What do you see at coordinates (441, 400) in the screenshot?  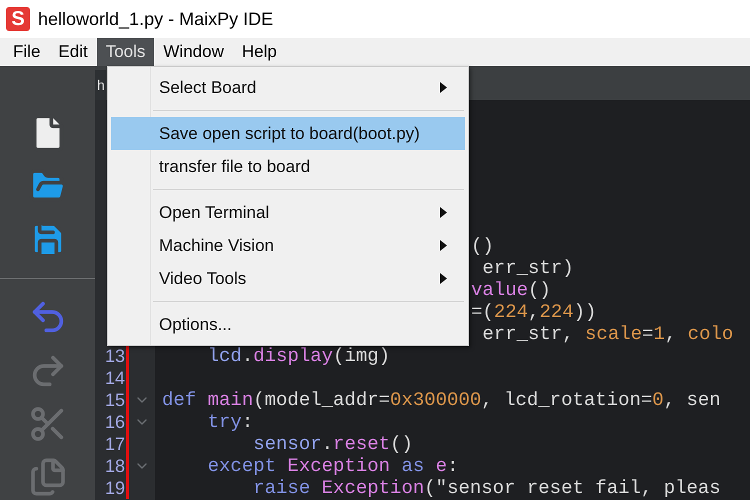 I see `code-line: def main(model_addr=0x300000, lcd_rotation=0, sen` at bounding box center [441, 400].